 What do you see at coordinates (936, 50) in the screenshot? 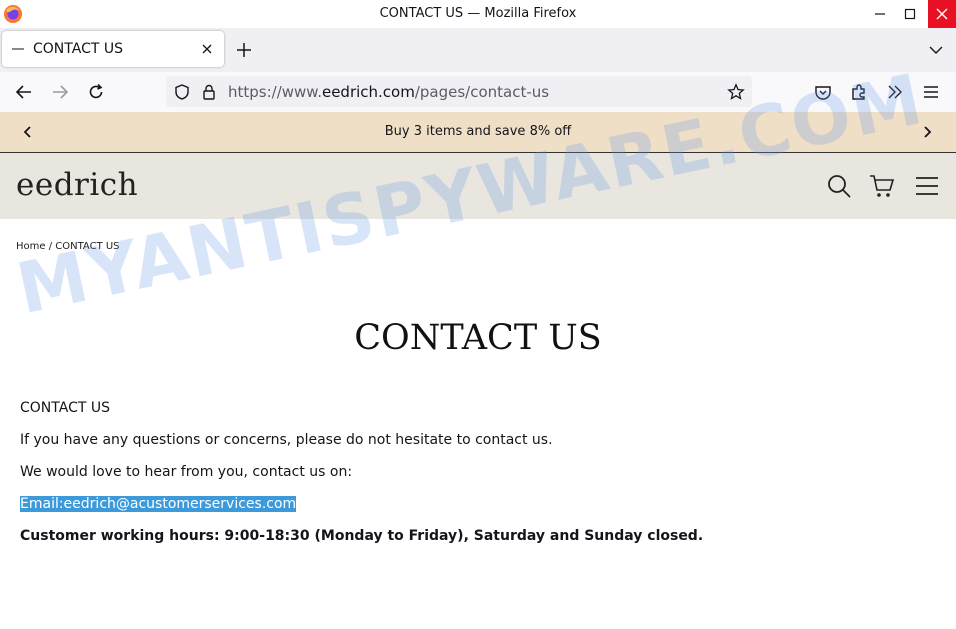
I see `list-all-tabs-chevron-icon` at bounding box center [936, 50].